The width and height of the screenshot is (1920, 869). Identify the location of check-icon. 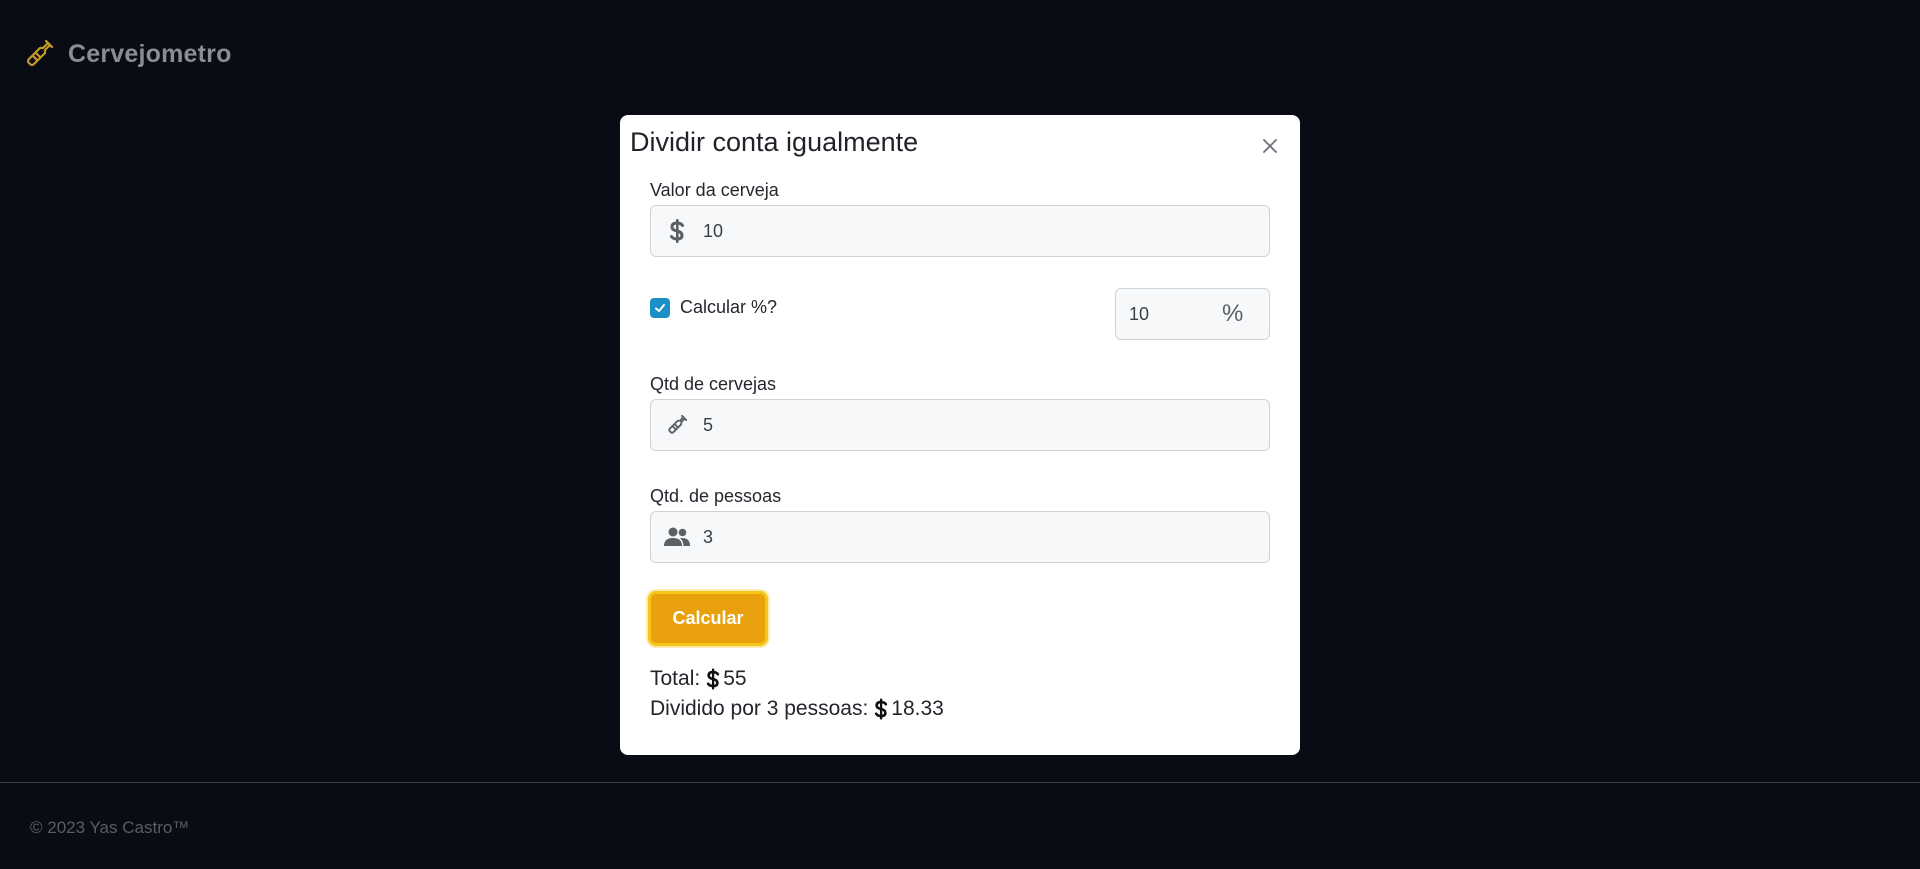
(660, 307).